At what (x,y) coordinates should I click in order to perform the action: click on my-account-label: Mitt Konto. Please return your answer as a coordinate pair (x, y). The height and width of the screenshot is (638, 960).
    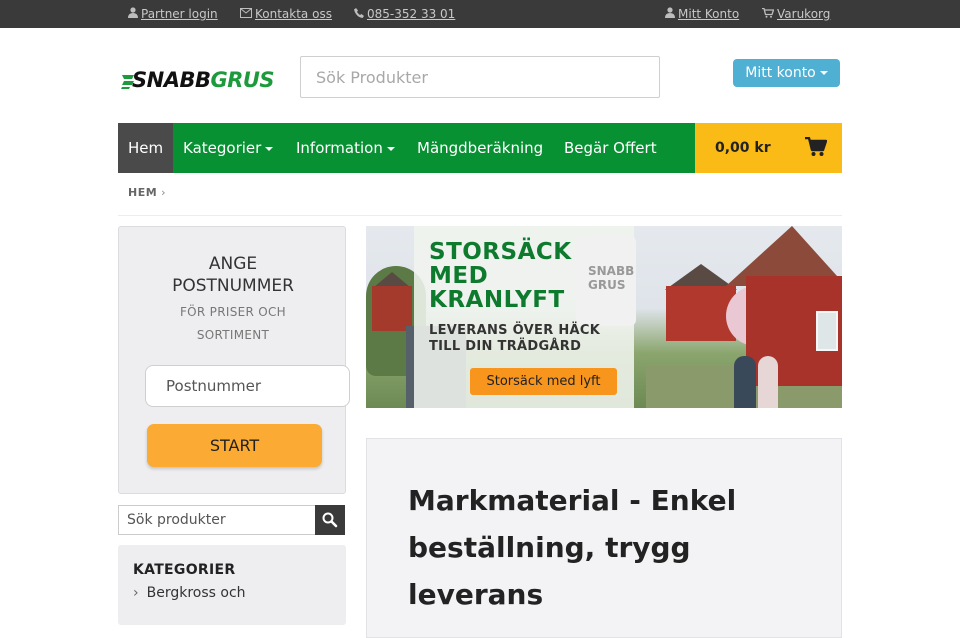
    Looking at the image, I should click on (709, 14).